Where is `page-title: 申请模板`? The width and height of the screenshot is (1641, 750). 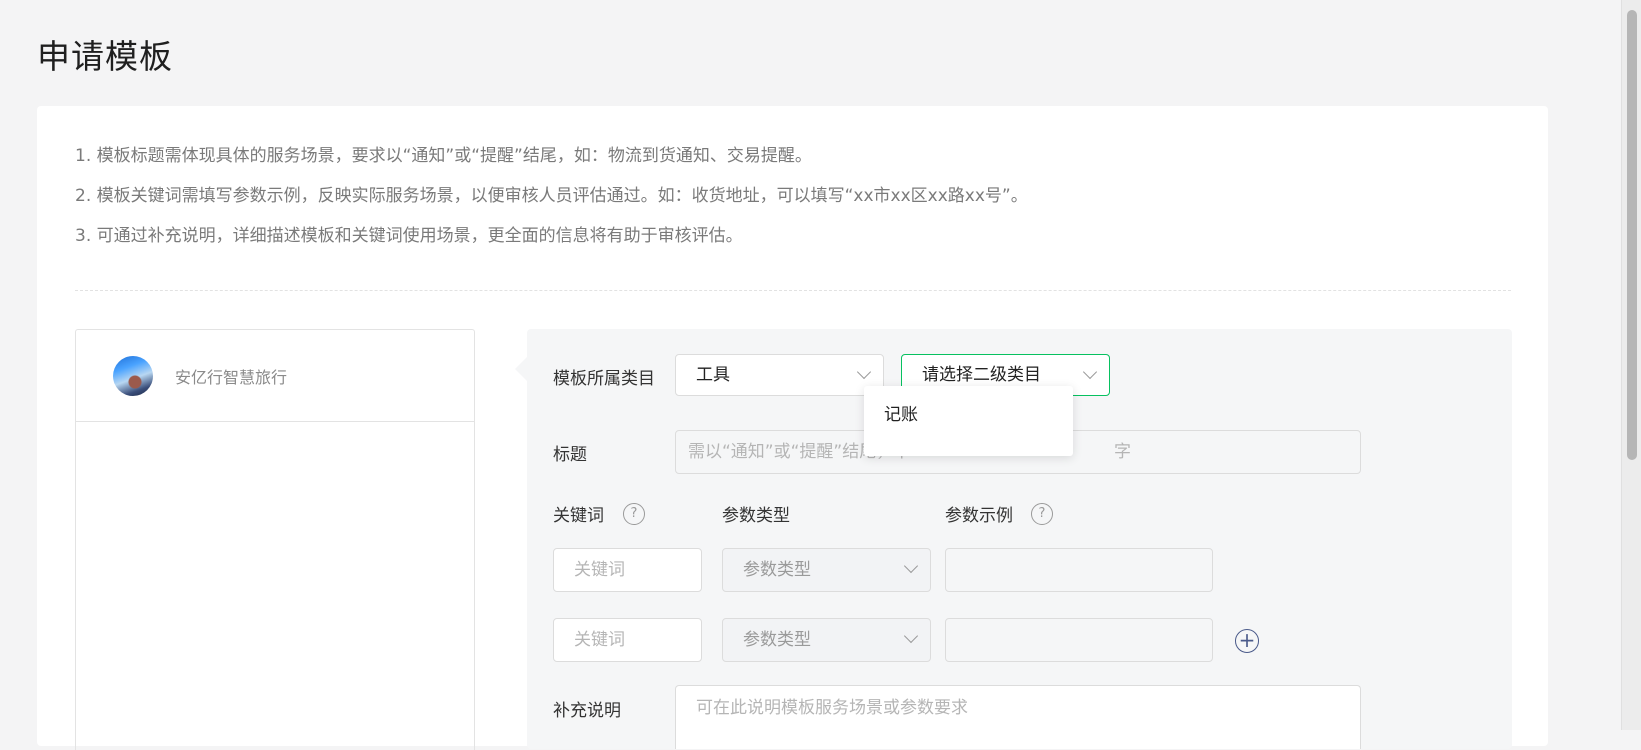 page-title: 申请模板 is located at coordinates (105, 56).